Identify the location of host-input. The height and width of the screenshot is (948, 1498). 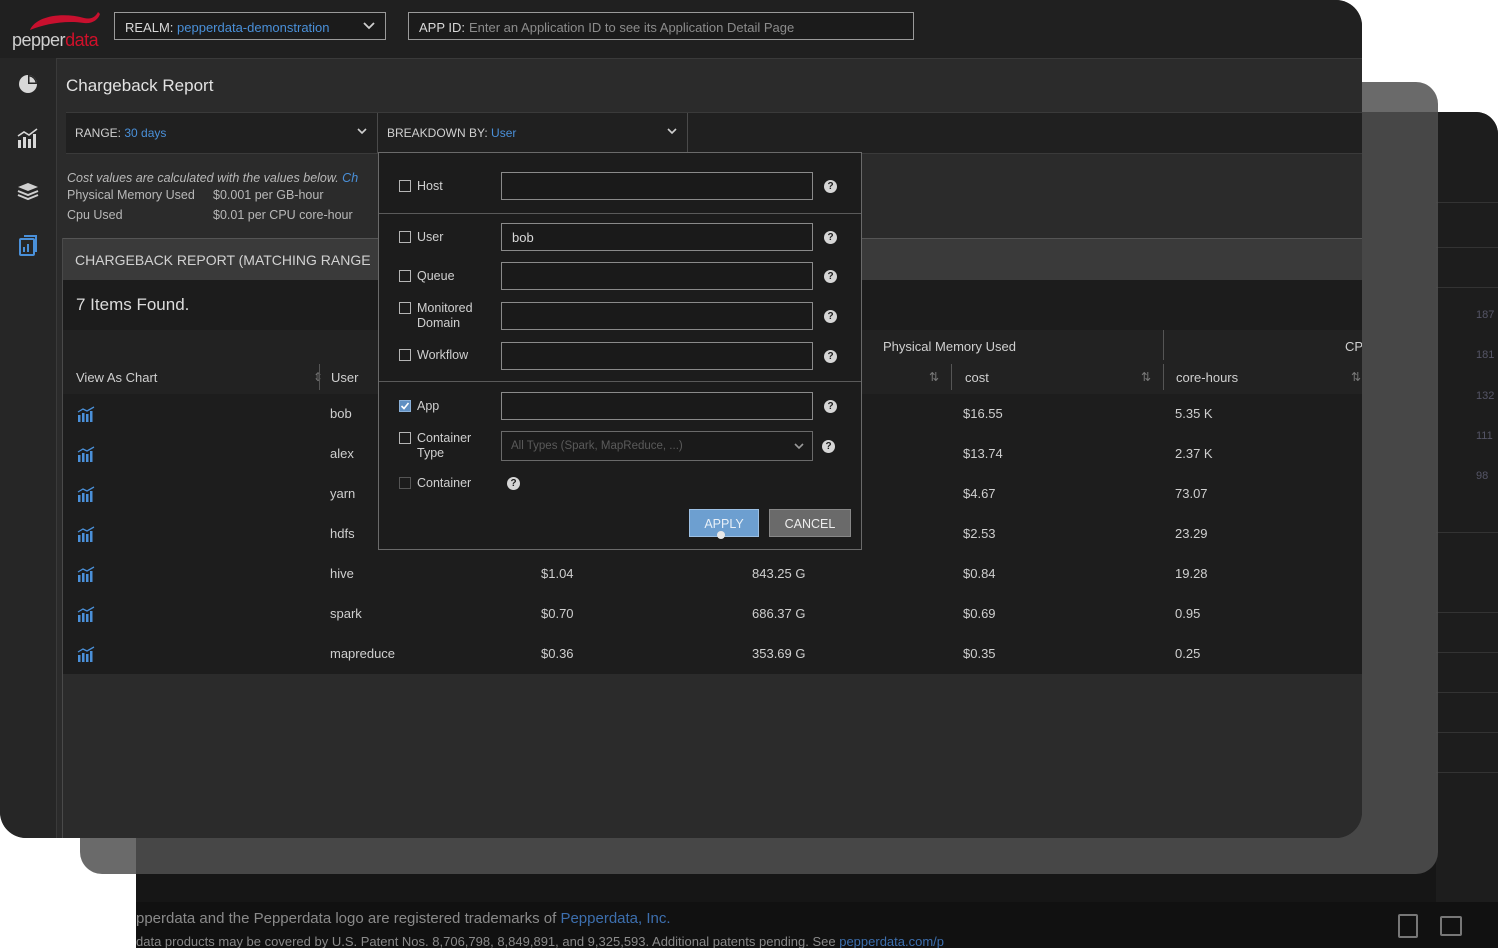
(657, 186).